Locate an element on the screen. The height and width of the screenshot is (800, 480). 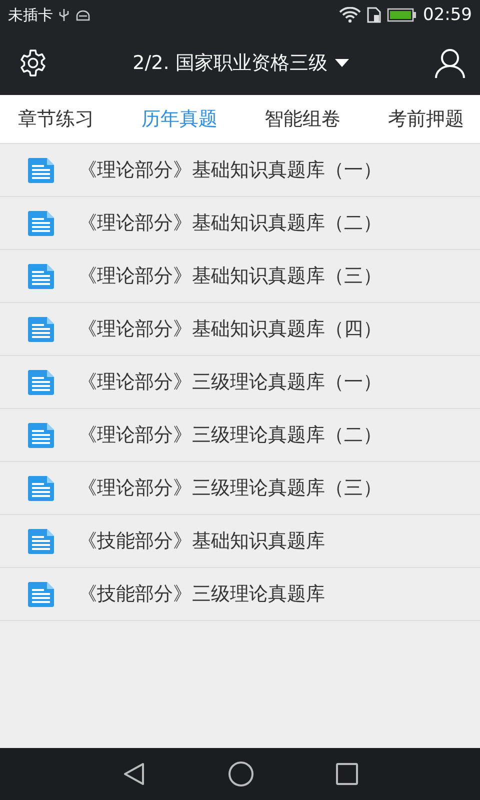
back-icon is located at coordinates (134, 774).